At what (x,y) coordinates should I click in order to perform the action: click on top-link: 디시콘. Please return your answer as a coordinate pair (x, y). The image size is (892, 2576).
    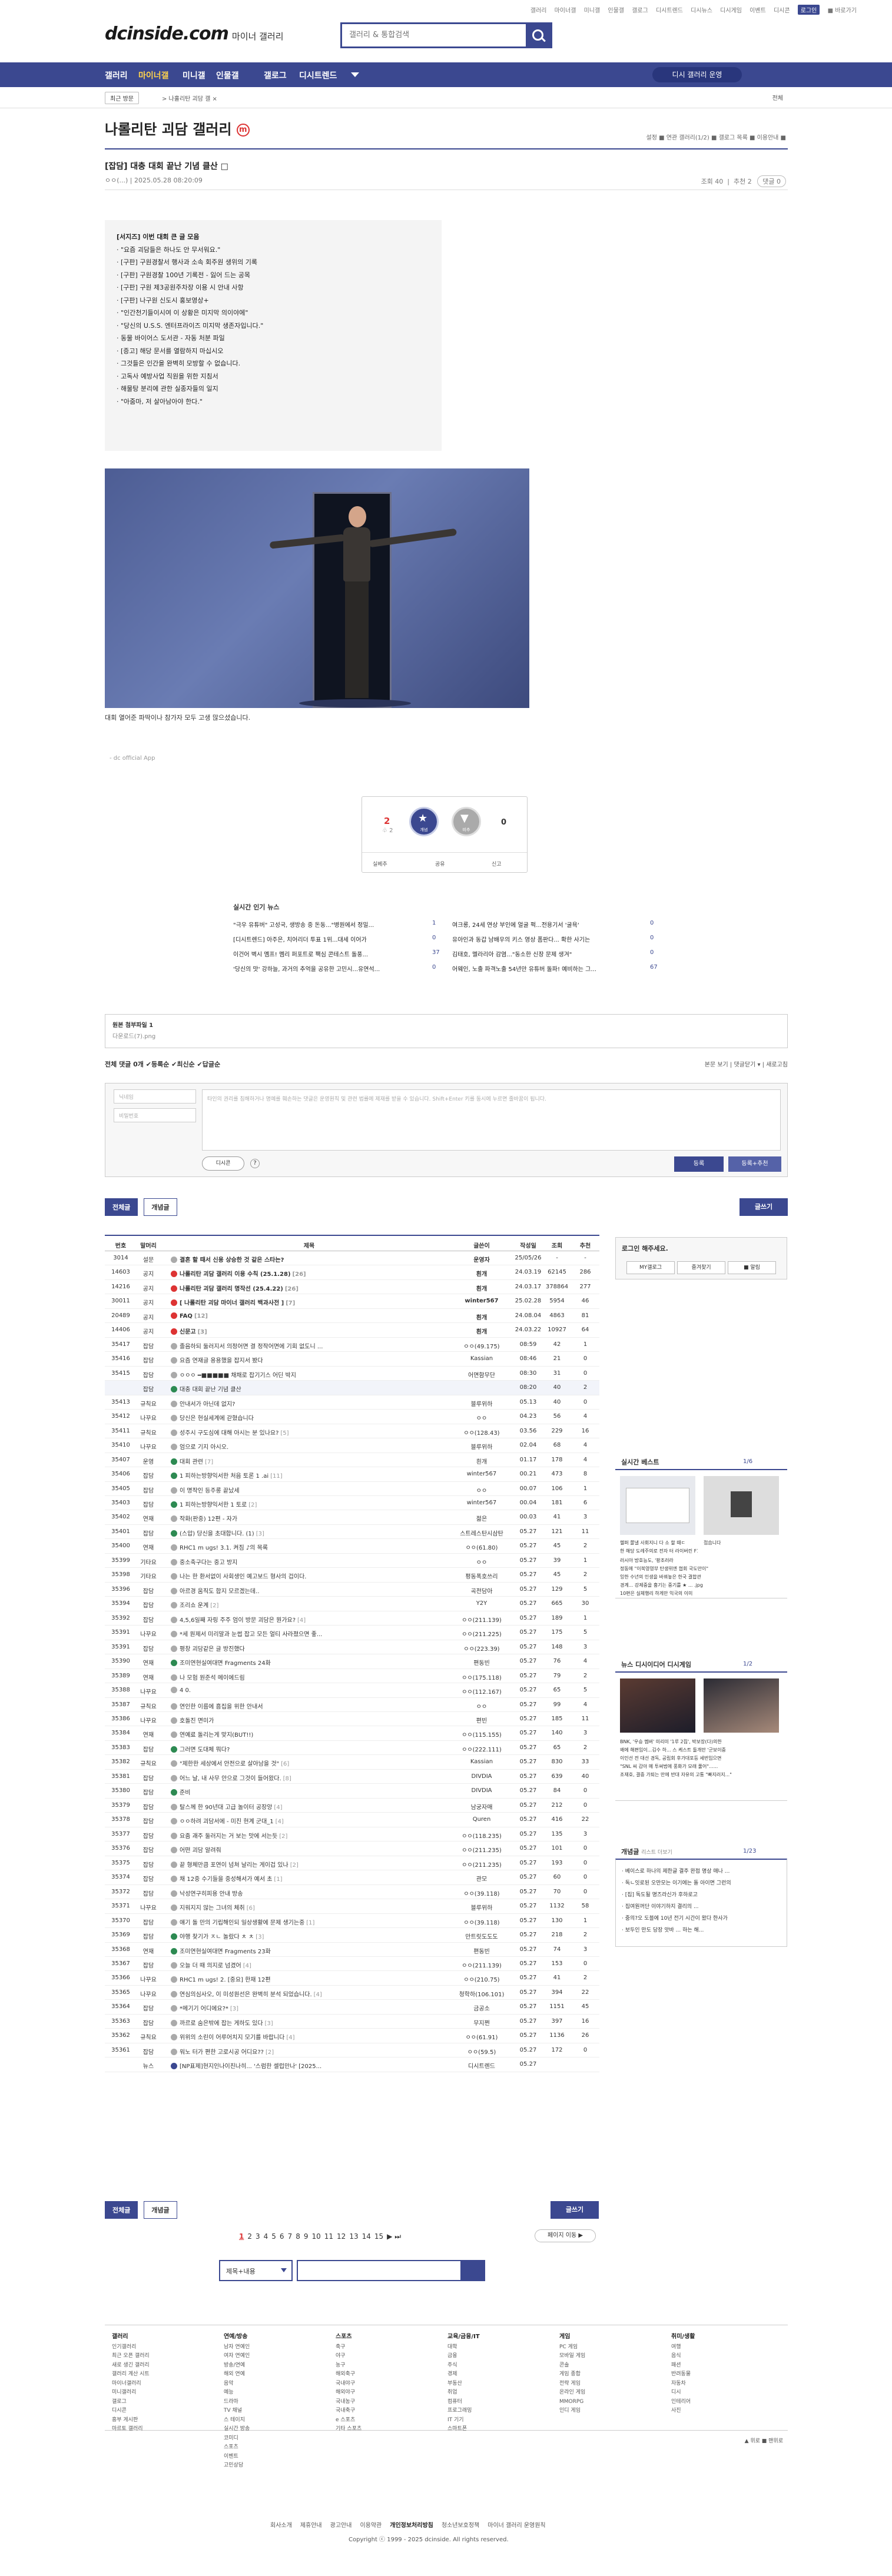
    Looking at the image, I should click on (782, 11).